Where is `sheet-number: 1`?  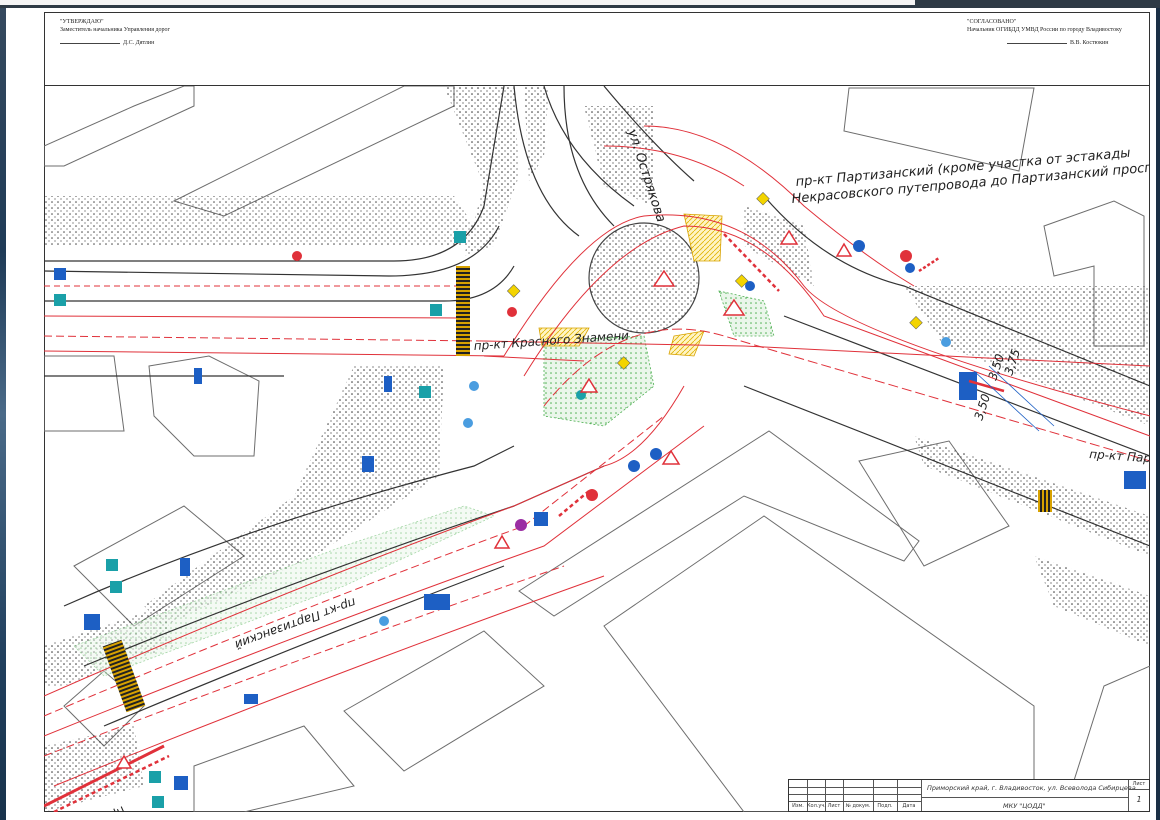 sheet-number: 1 is located at coordinates (1139, 799).